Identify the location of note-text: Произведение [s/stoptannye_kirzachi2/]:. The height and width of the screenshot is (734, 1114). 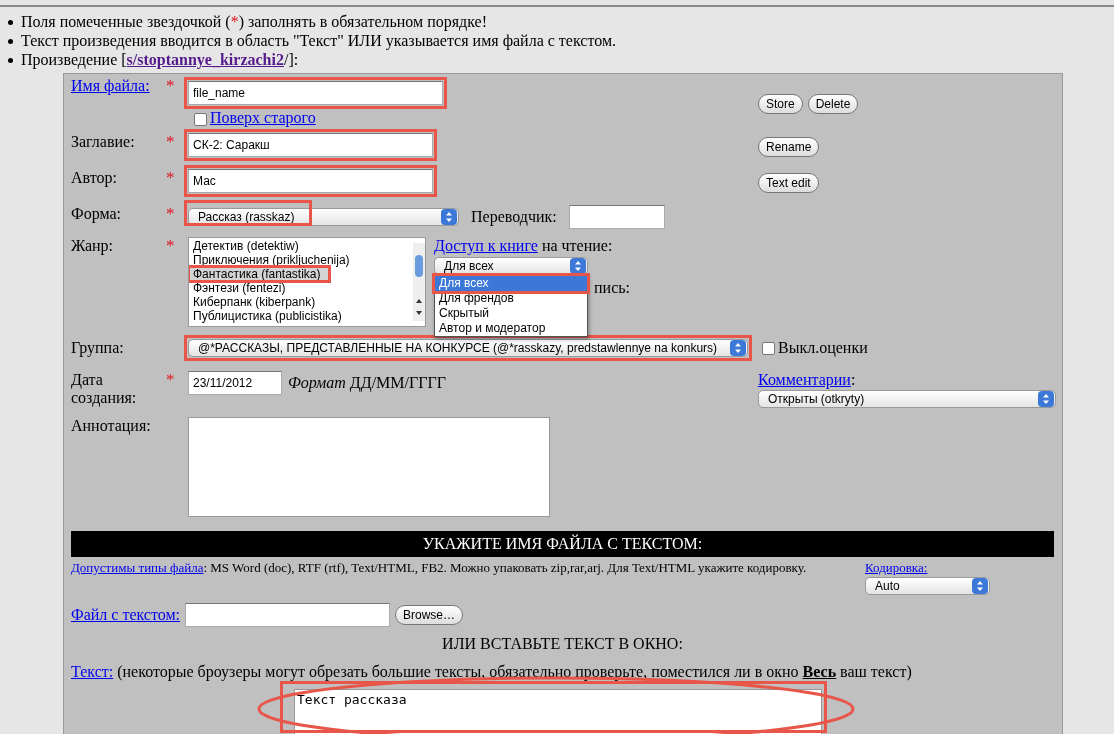
(160, 60).